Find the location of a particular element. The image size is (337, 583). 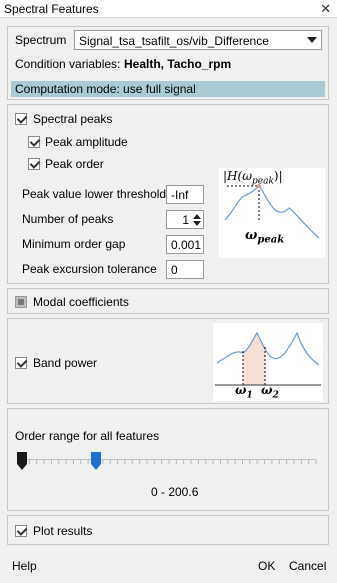

excursion-value: 0 is located at coordinates (174, 270).